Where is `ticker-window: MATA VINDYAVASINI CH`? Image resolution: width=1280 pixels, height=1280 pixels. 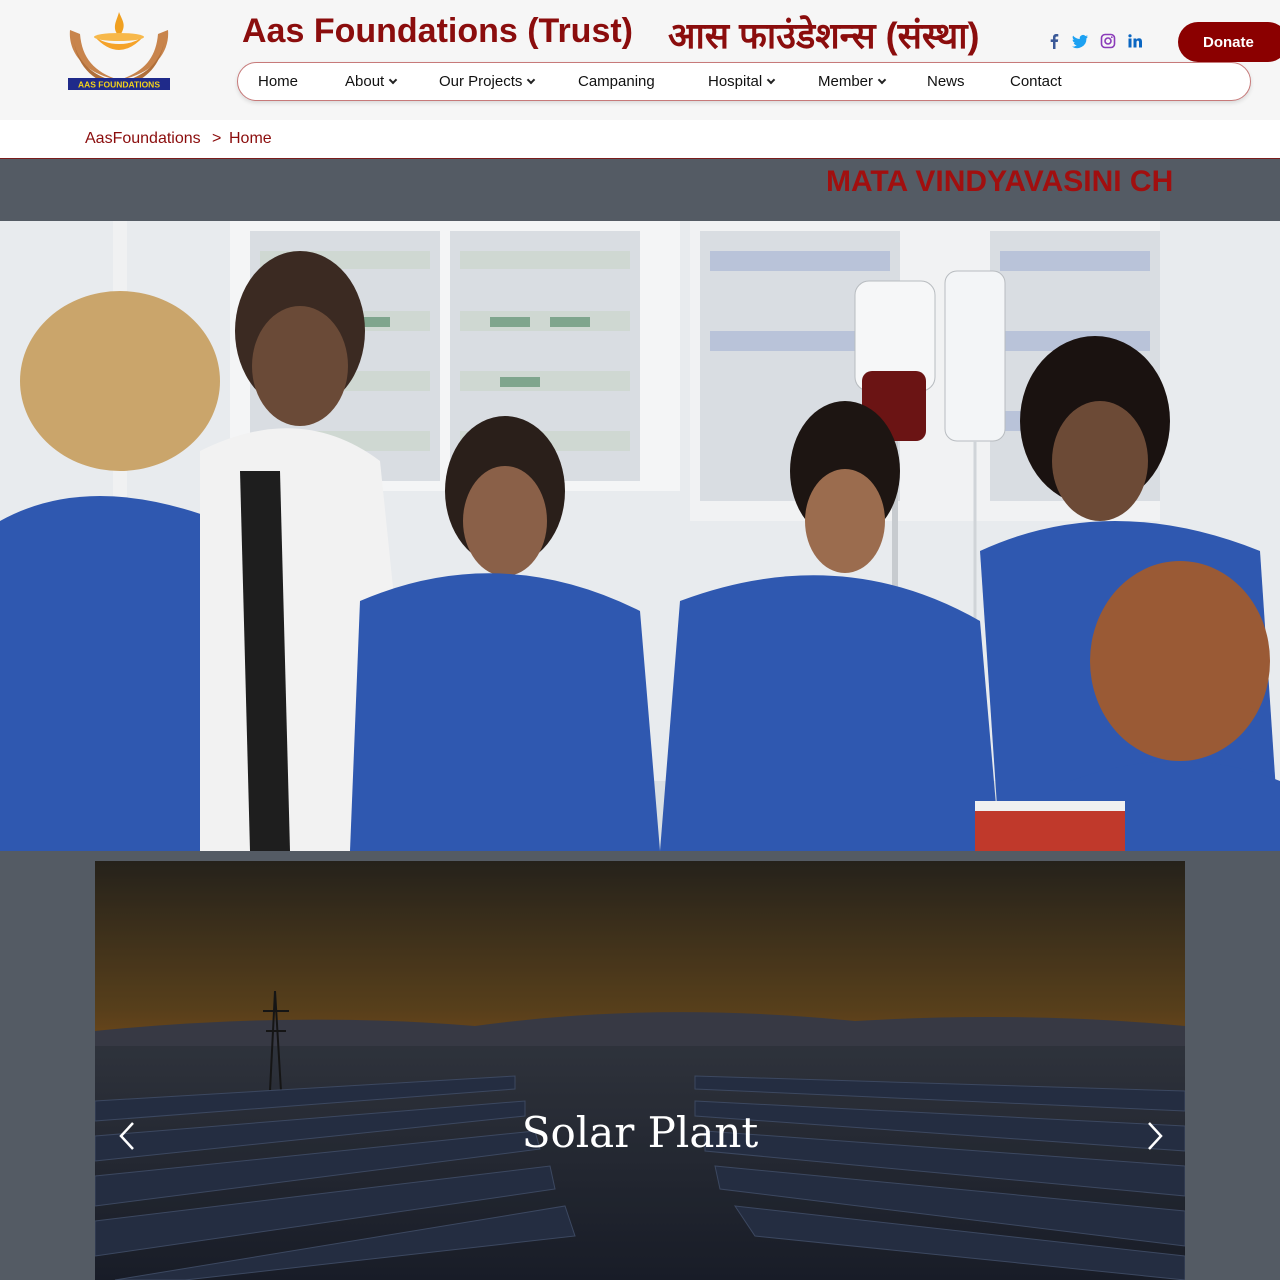
ticker-window: MATA VINDYAVASINI CH is located at coordinates (1005, 190).